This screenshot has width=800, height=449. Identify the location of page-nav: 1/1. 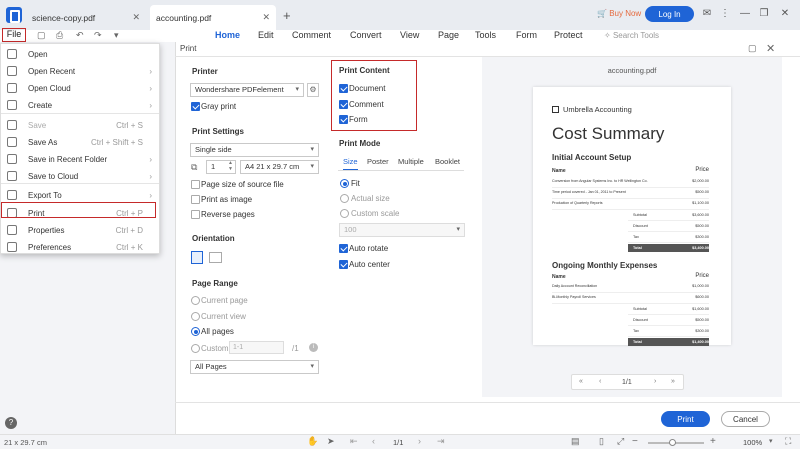
(398, 442).